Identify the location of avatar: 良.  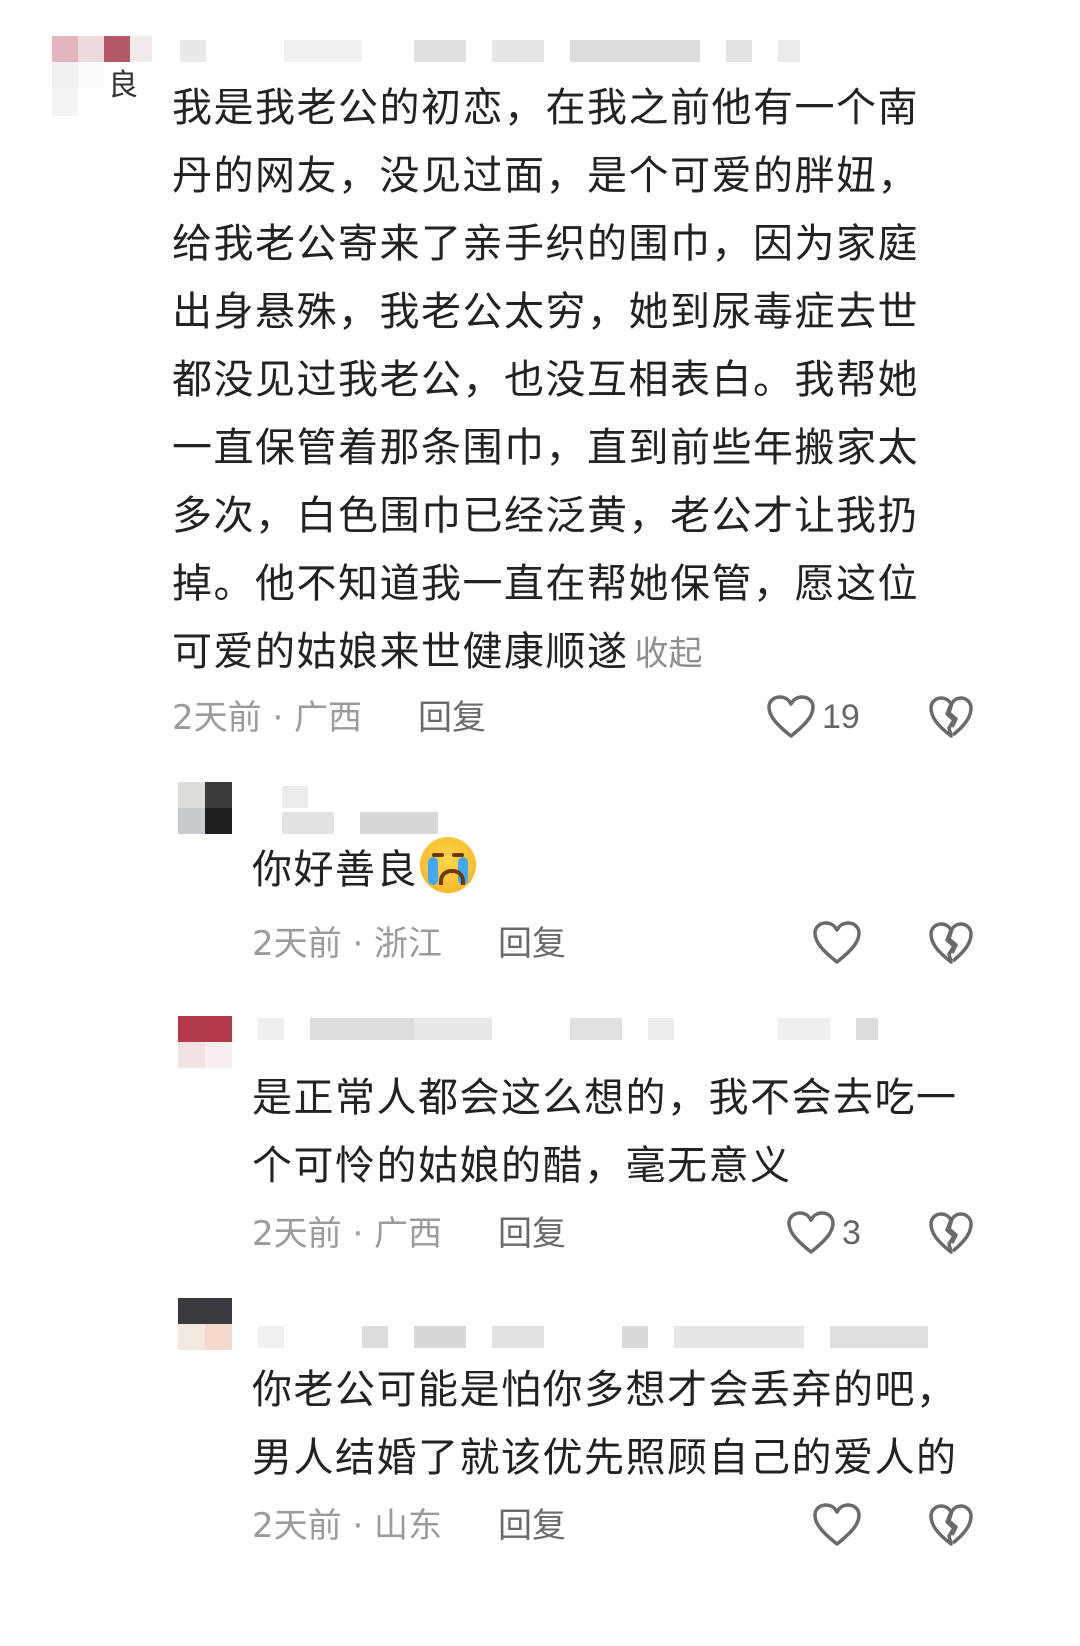
(102, 76).